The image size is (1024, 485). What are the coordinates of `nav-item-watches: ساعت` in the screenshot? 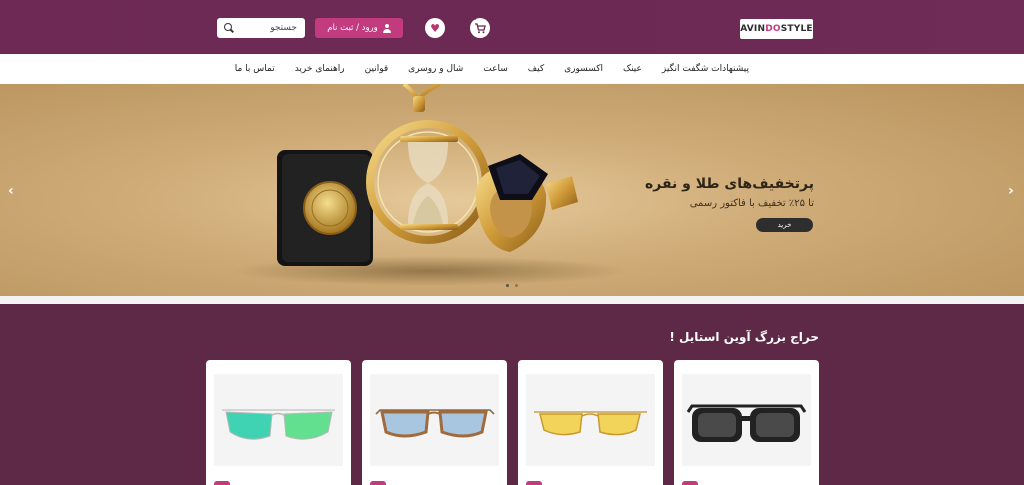 It's located at (495, 69).